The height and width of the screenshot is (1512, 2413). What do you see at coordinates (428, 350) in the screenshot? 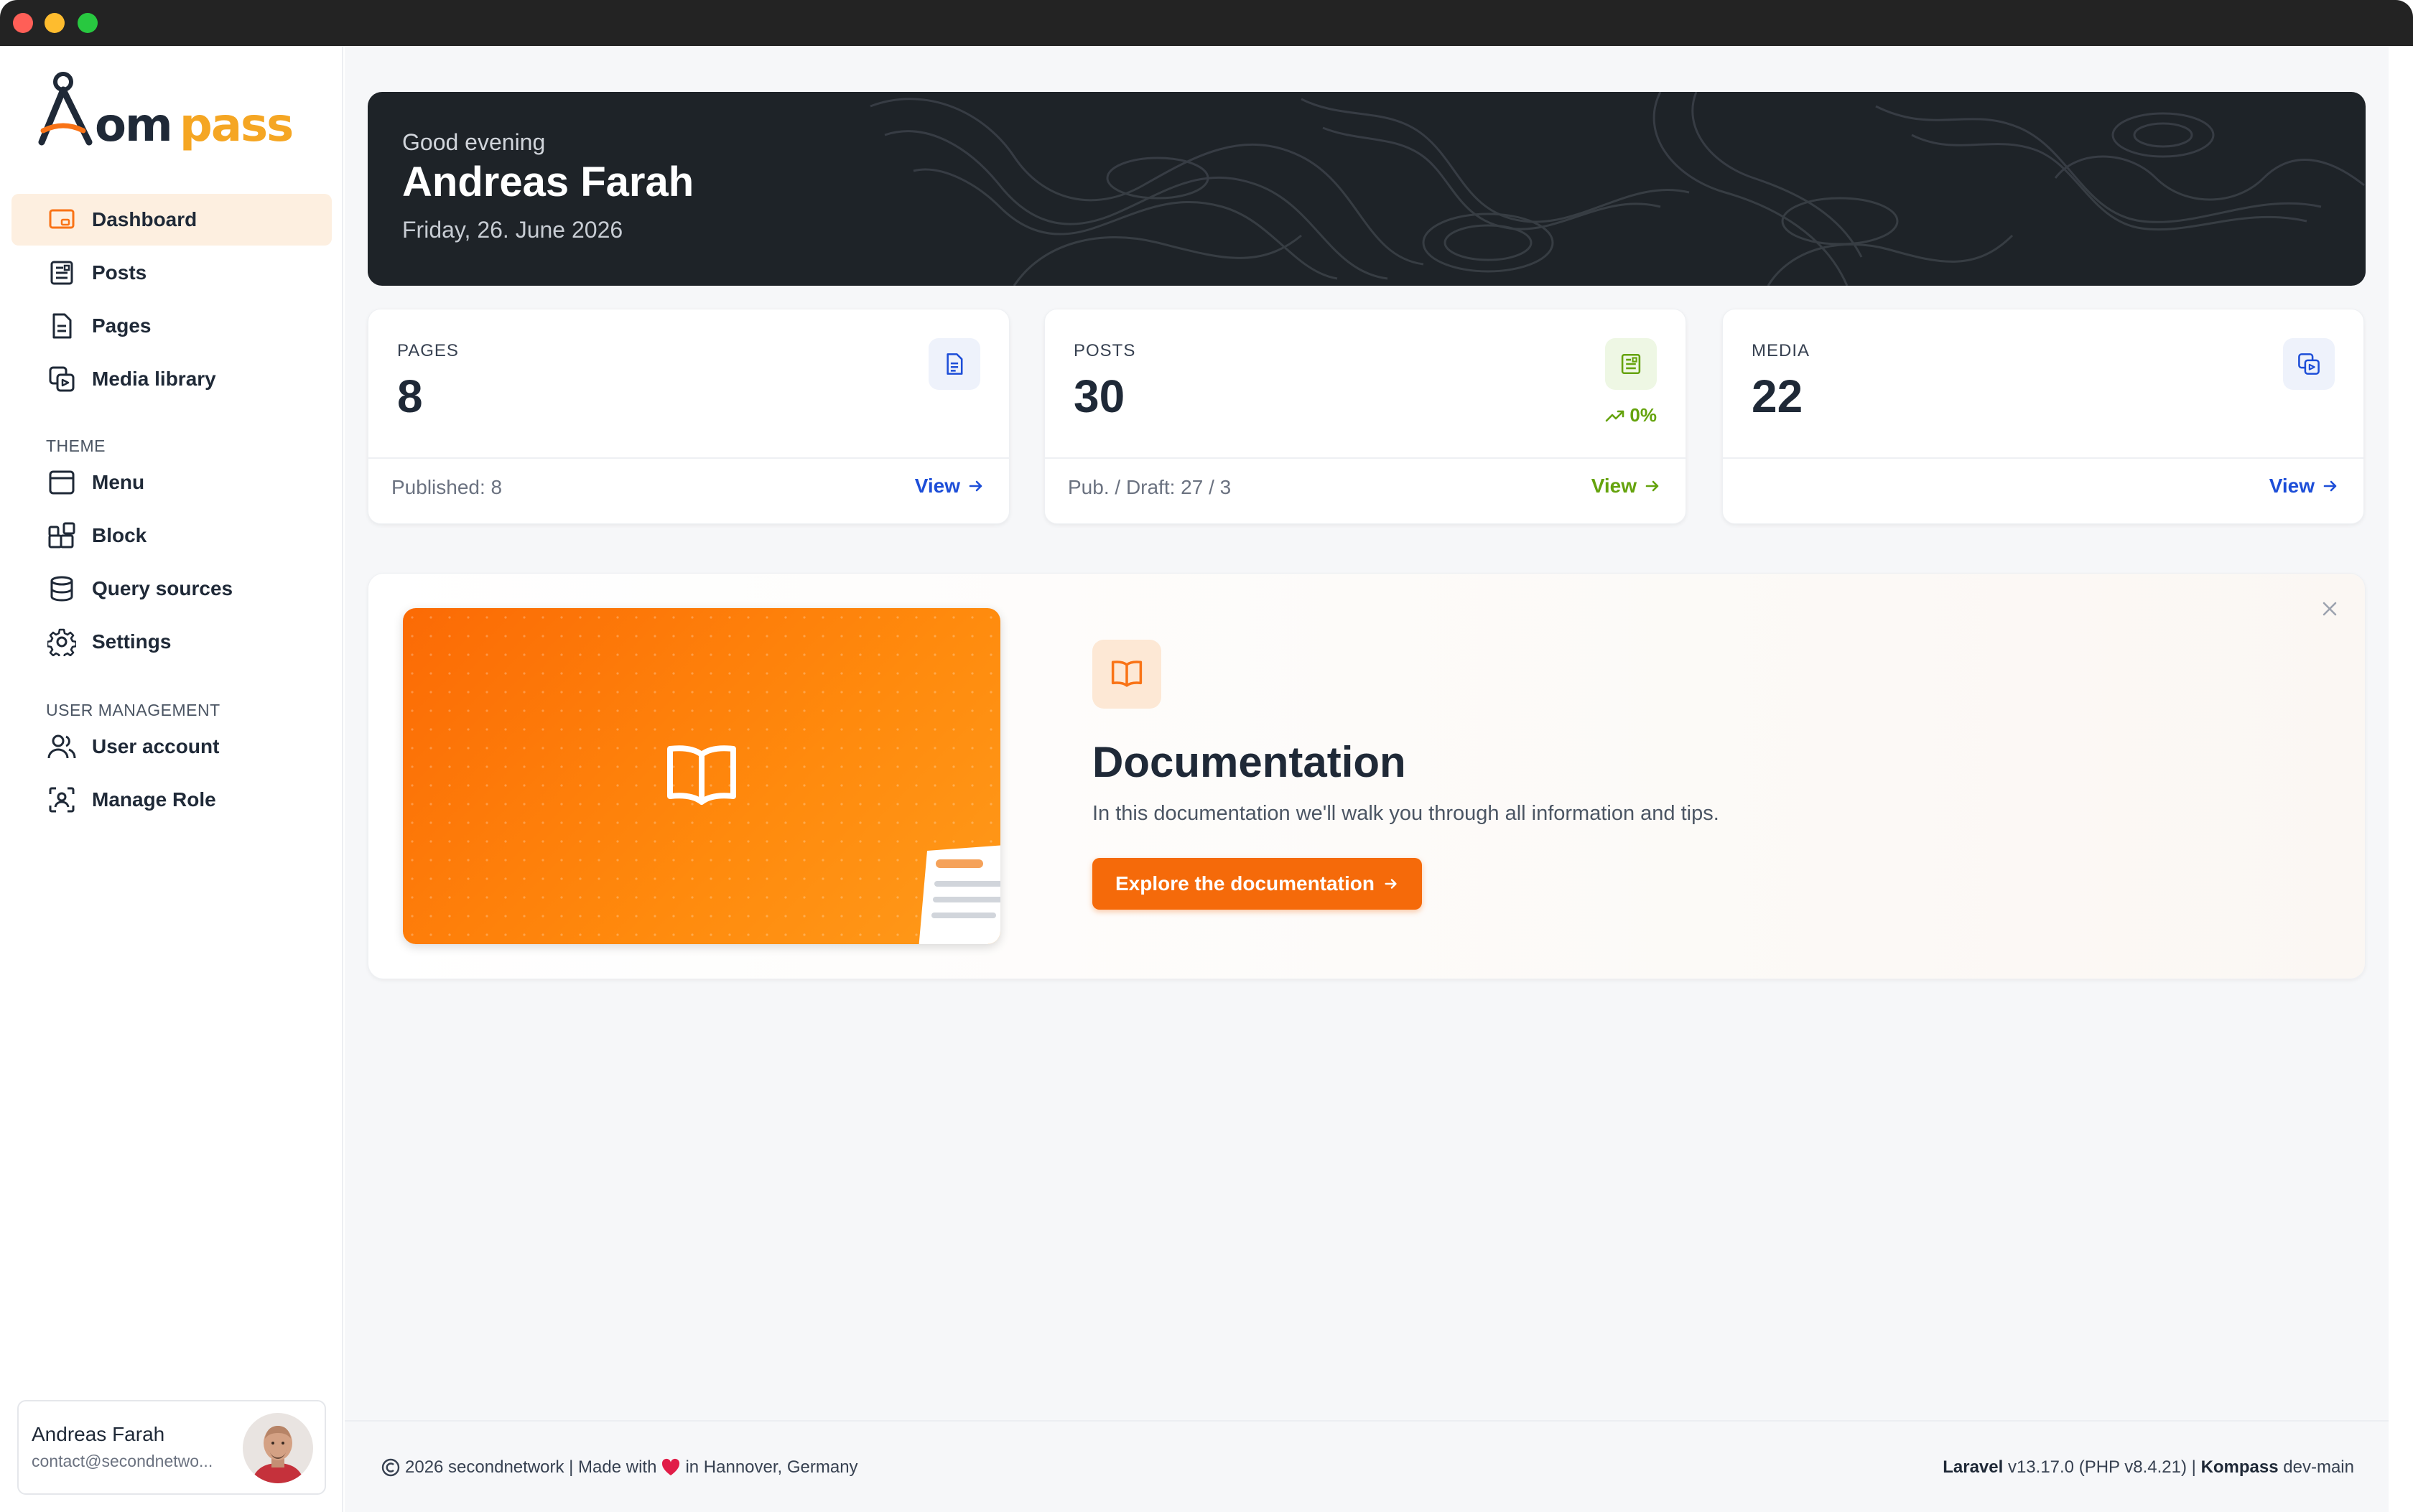
I see `stat-label: PAGES` at bounding box center [428, 350].